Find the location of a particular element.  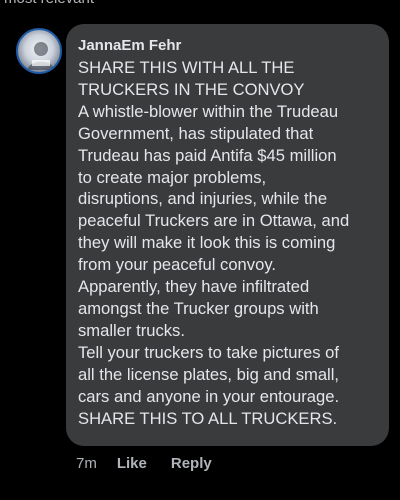

avatar is located at coordinates (39, 51).